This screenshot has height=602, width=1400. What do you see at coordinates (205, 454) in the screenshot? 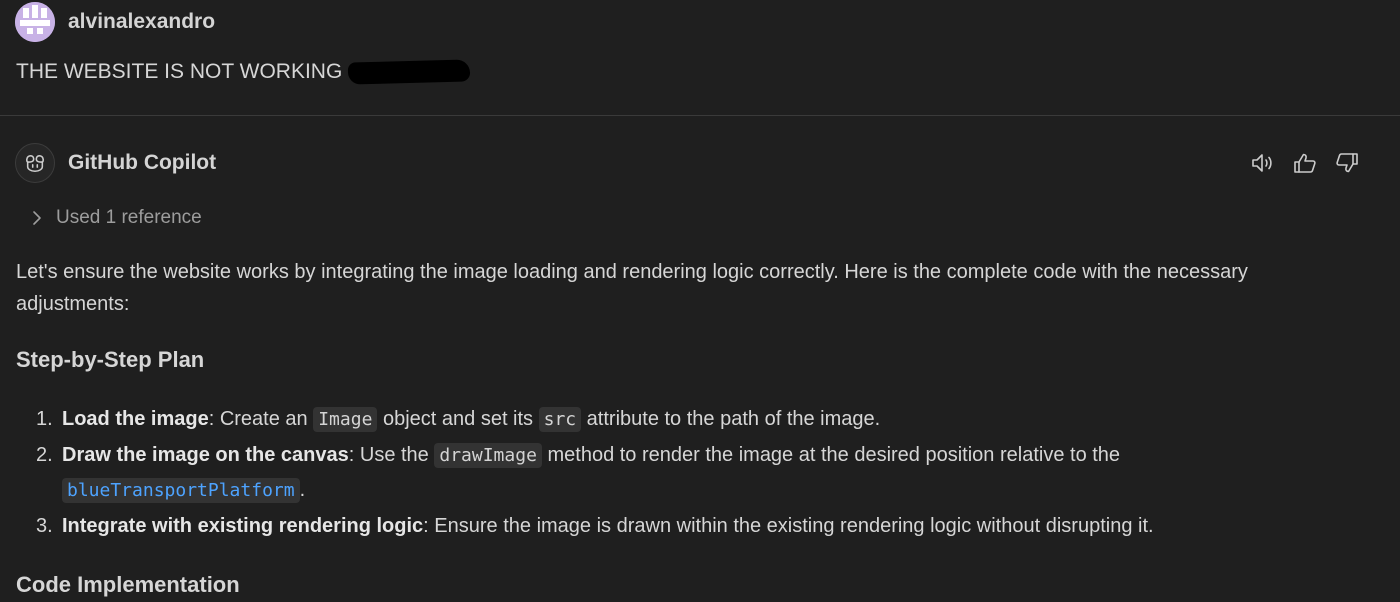
I see `step-title: Draw the image on the canvas` at bounding box center [205, 454].